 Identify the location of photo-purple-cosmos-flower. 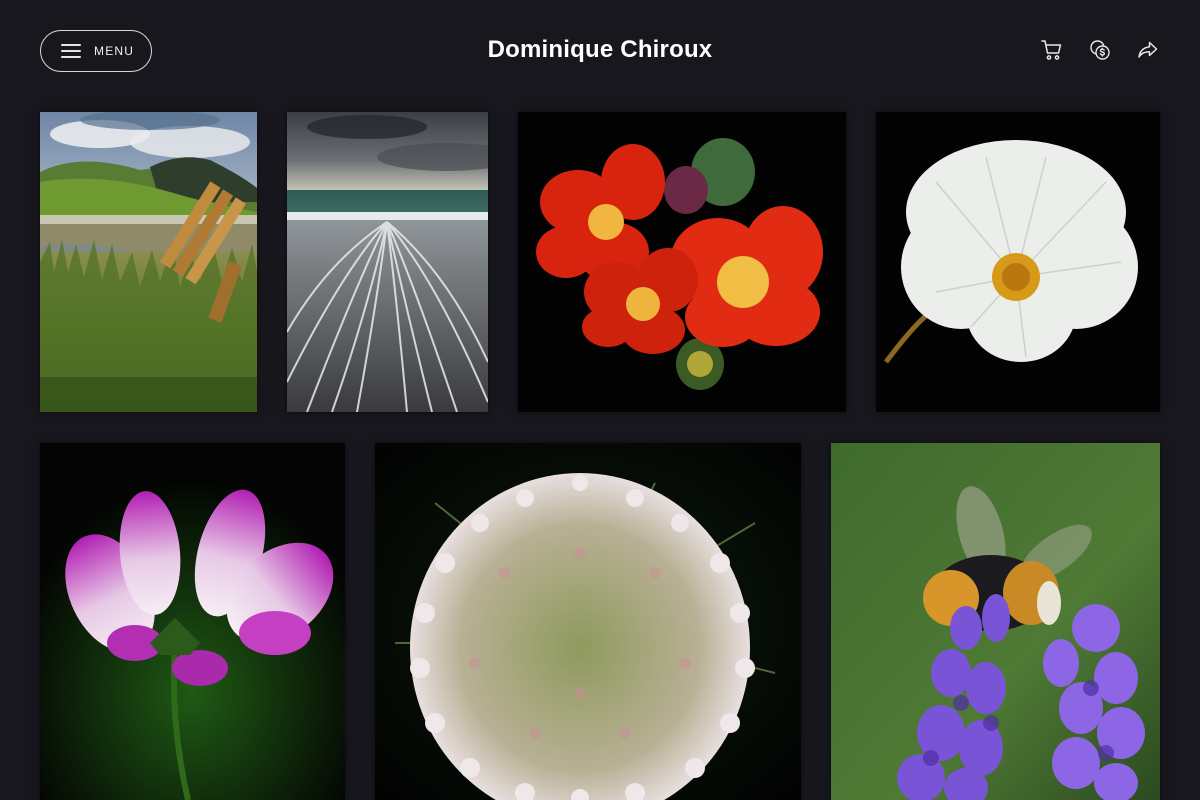
(192, 621).